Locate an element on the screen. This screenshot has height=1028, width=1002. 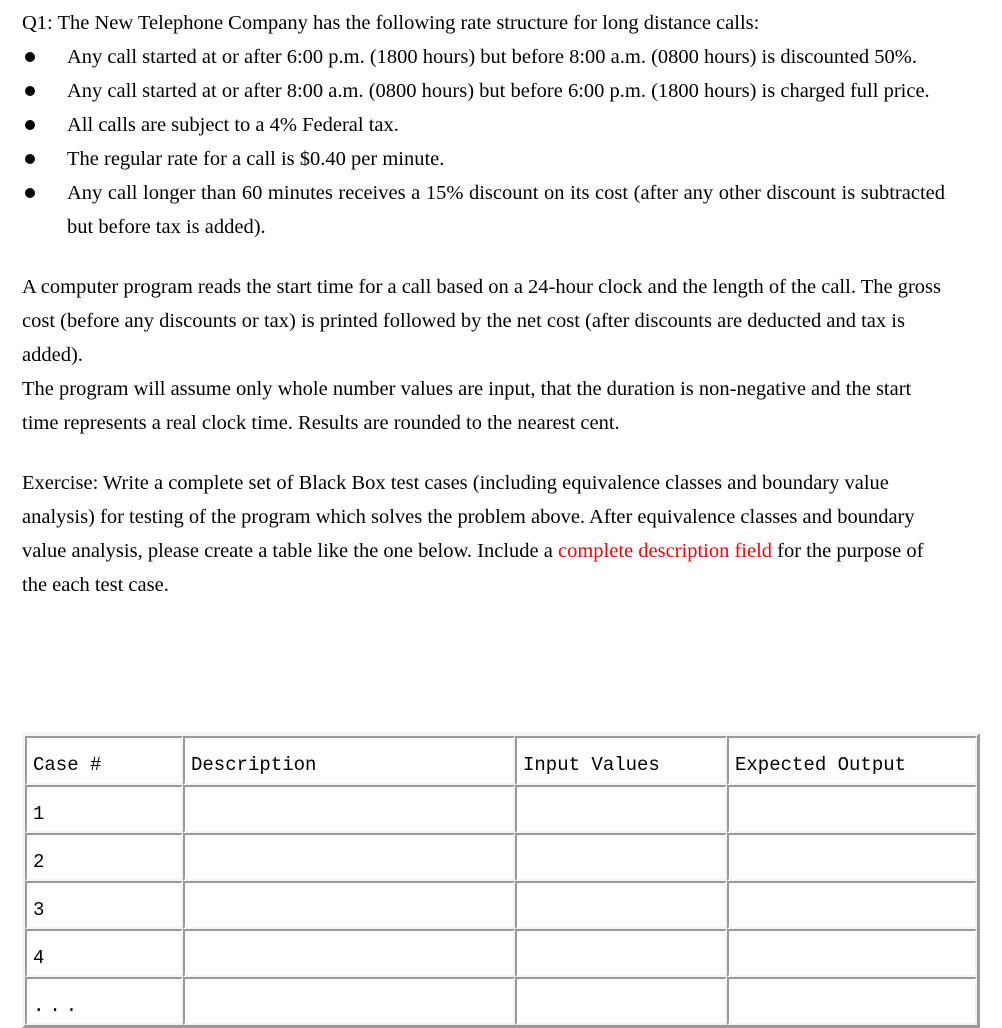
table-header-cell-description: Description is located at coordinates (349, 760).